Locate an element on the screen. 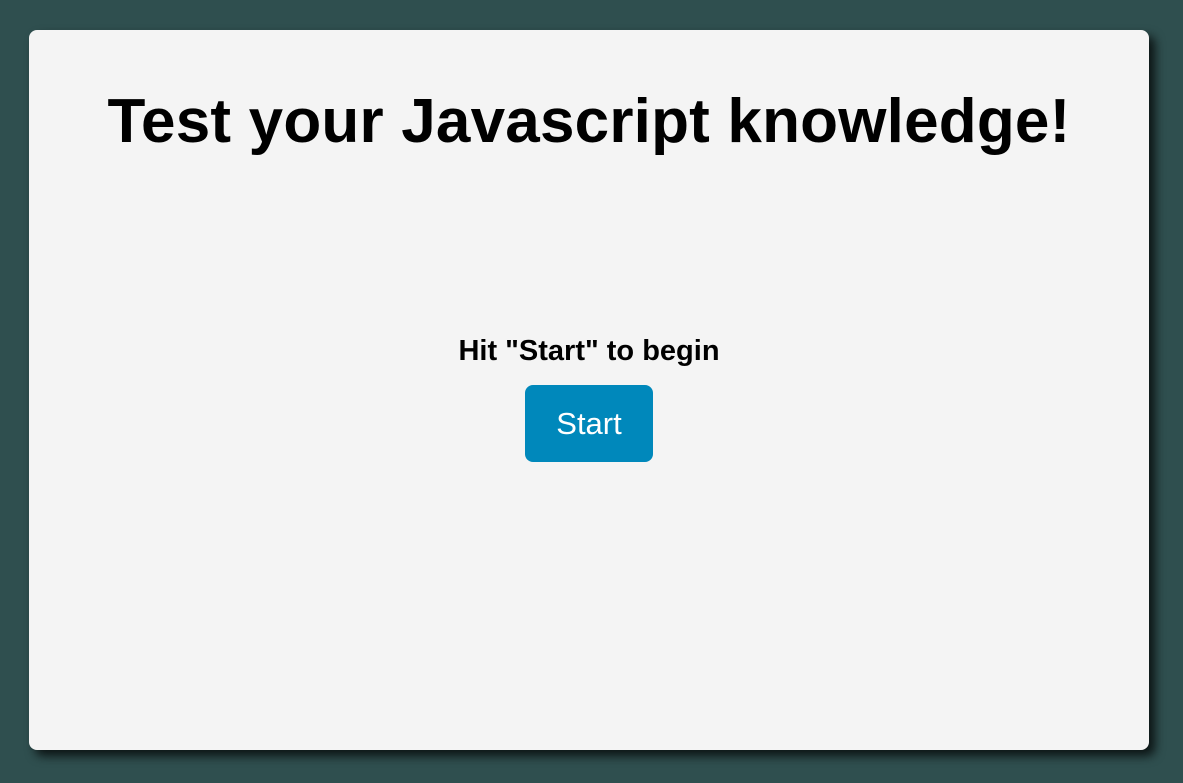  page-title: Test your Javascript knowledge! is located at coordinates (589, 121).